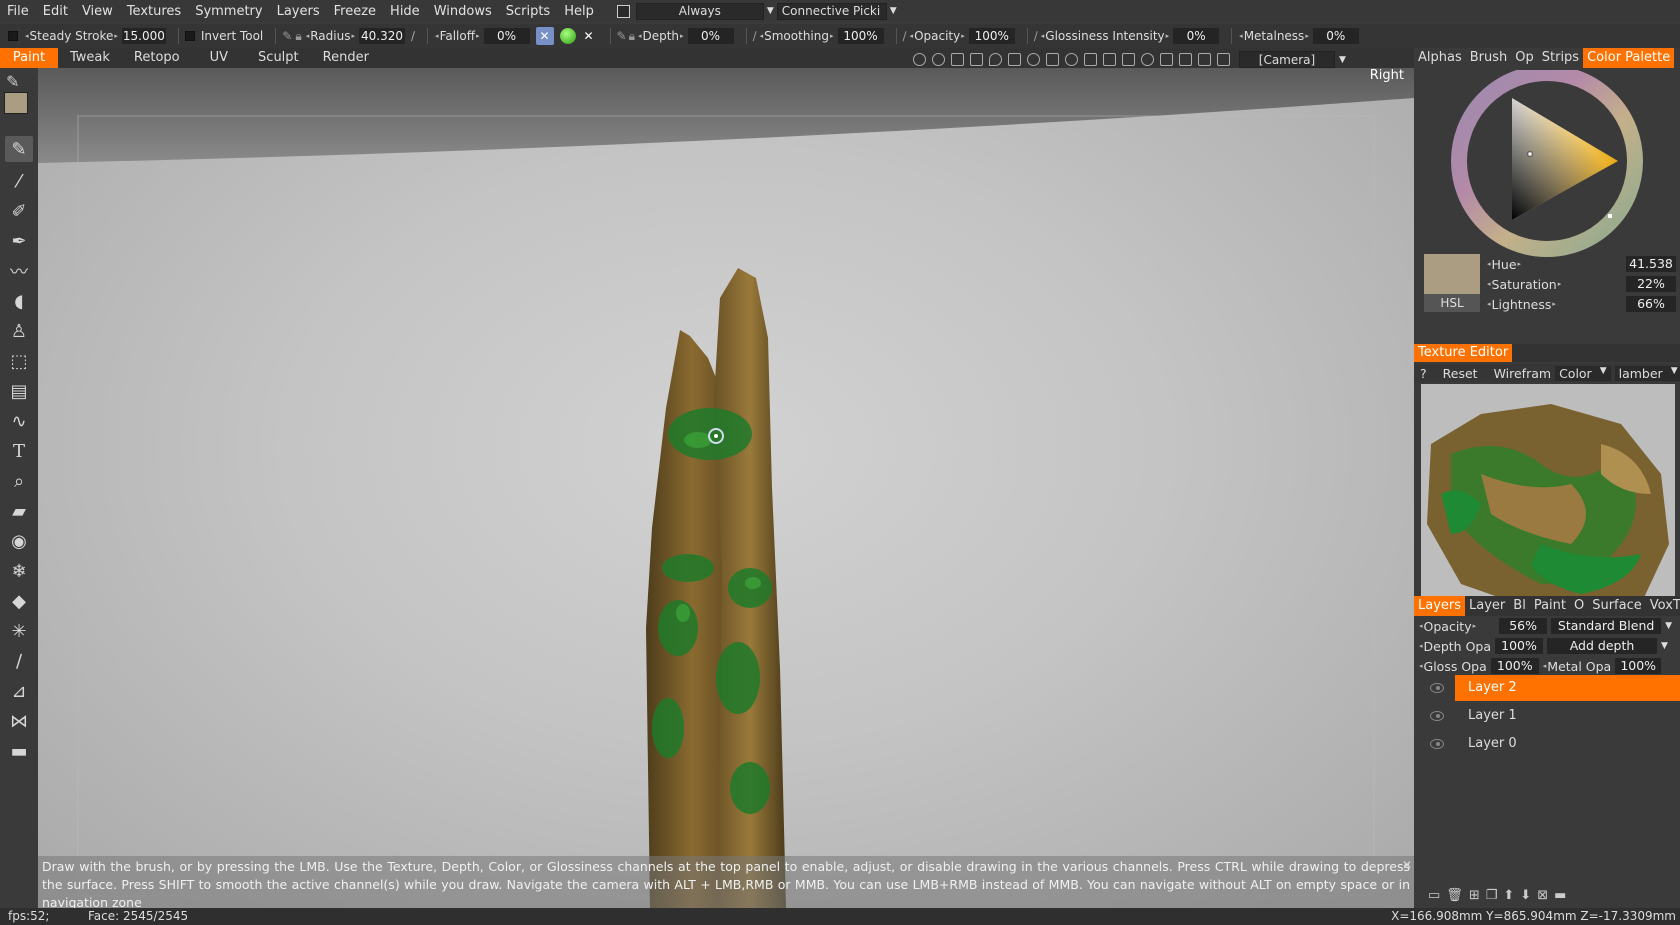 This screenshot has height=925, width=1680. I want to click on close-icon: ✕, so click(1407, 865).